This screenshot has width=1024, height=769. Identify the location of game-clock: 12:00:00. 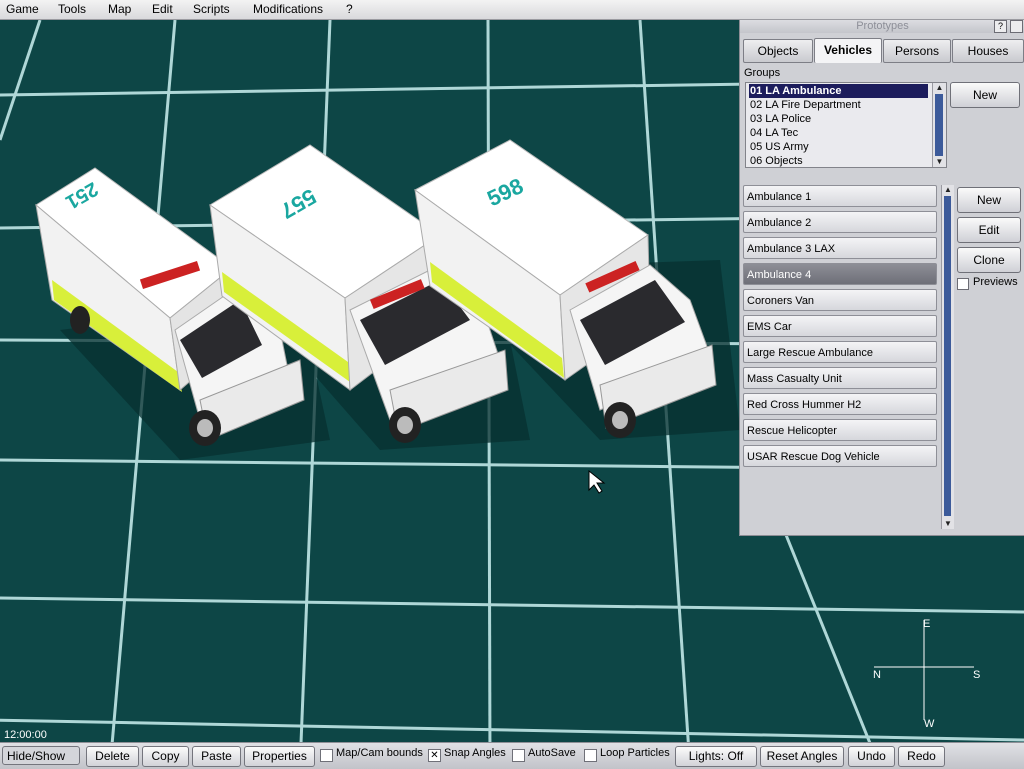
(25, 735).